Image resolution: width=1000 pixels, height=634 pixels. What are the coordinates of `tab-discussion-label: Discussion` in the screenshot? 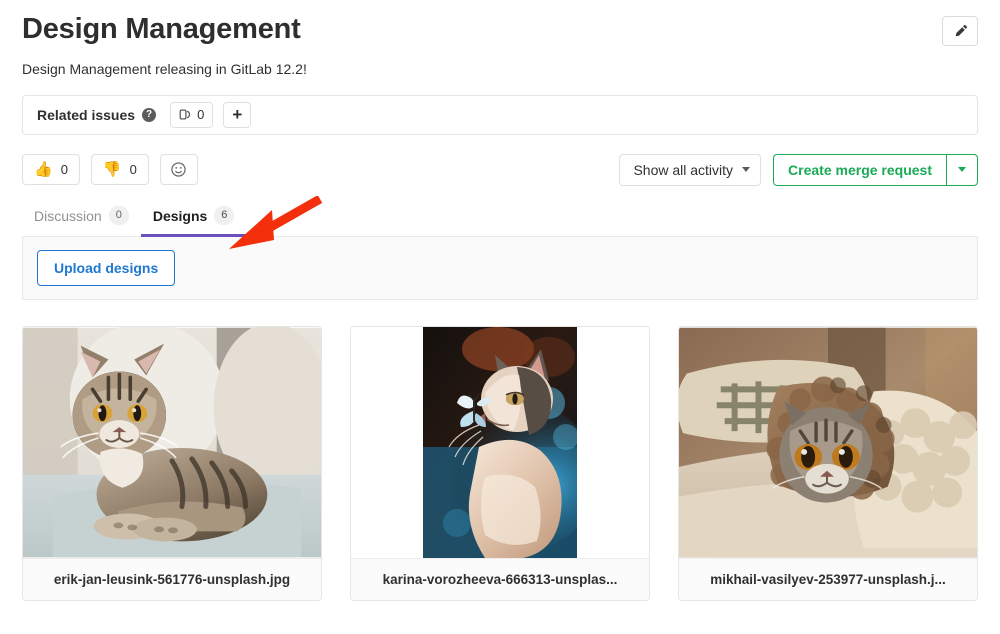 It's located at (68, 215).